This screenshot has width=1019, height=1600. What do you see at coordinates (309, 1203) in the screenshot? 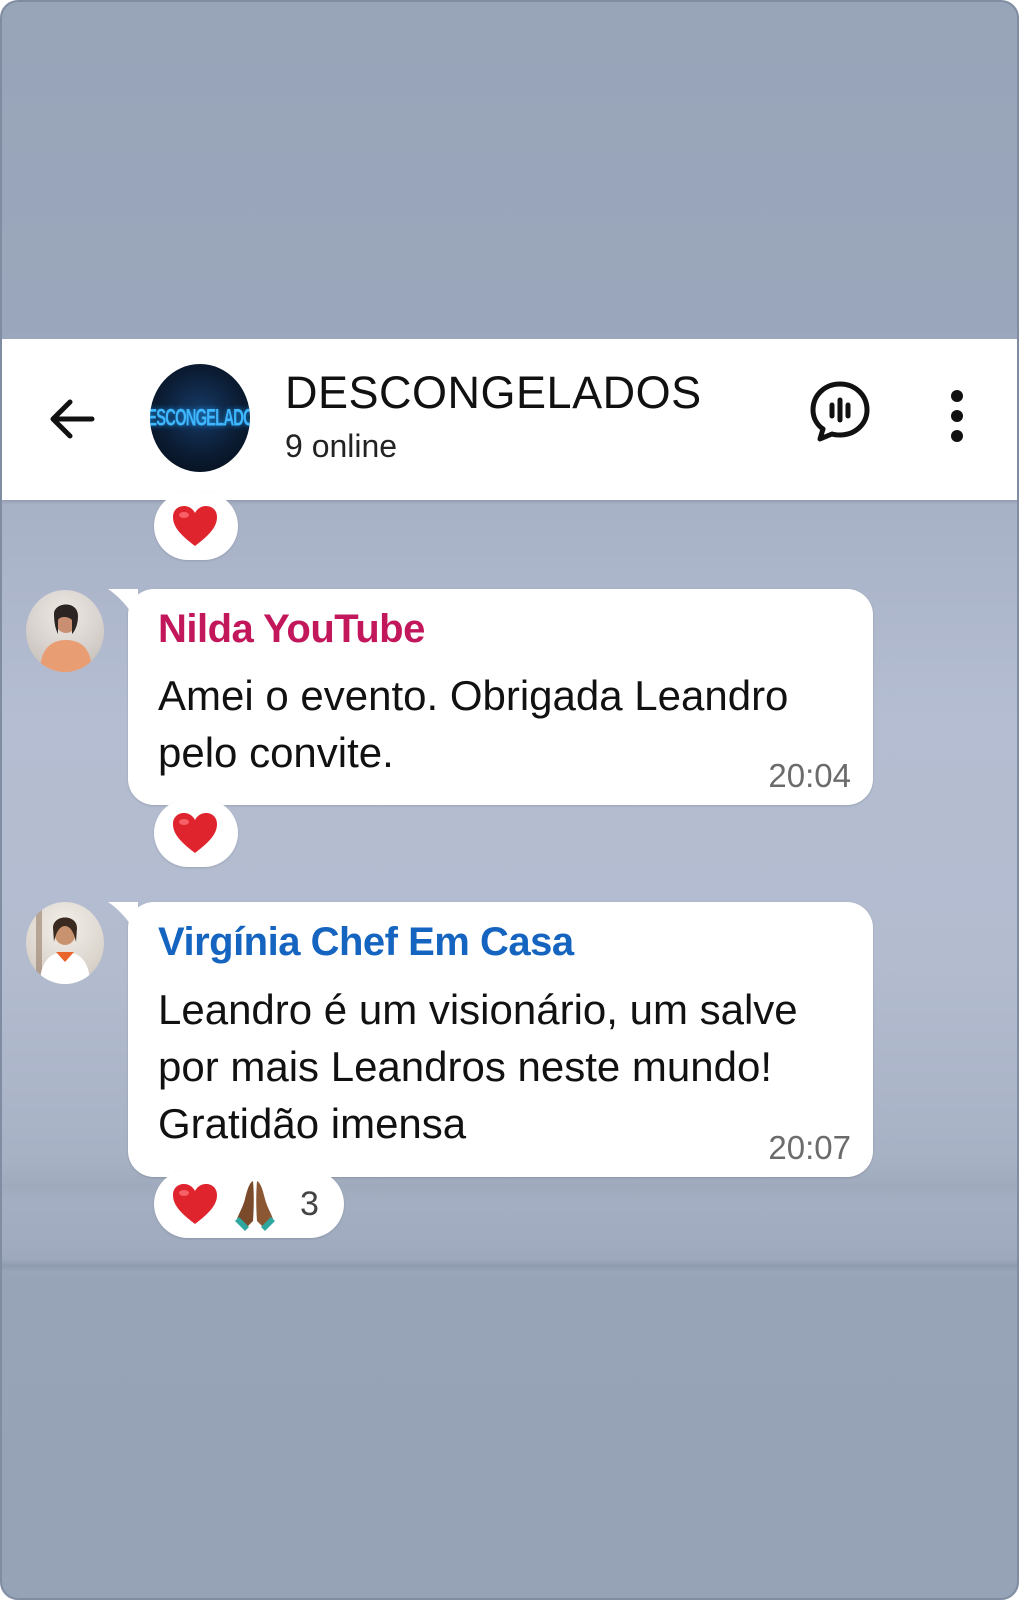
I see `reaction-count: 3` at bounding box center [309, 1203].